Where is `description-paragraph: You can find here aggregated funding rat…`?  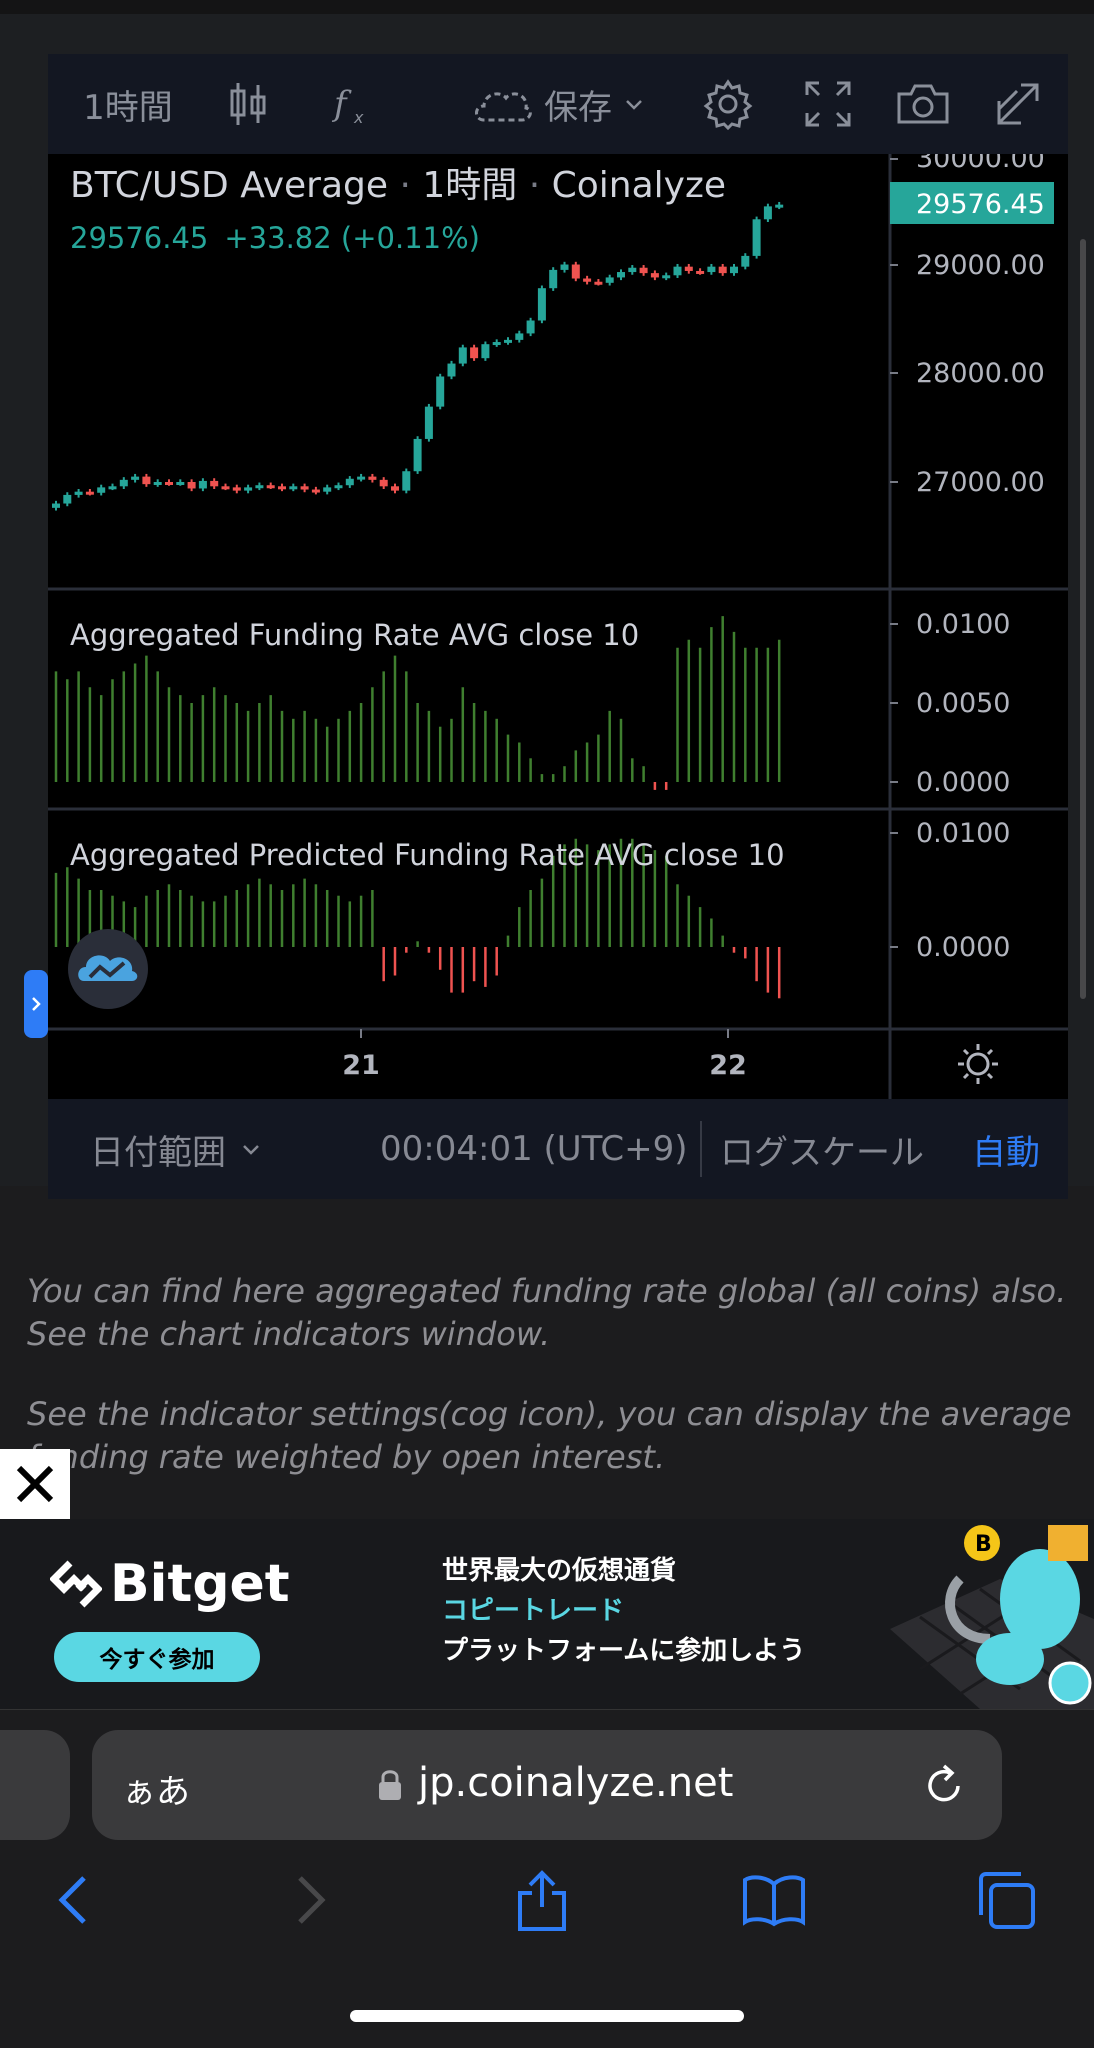 description-paragraph: You can find here aggregated funding rat… is located at coordinates (547, 1312).